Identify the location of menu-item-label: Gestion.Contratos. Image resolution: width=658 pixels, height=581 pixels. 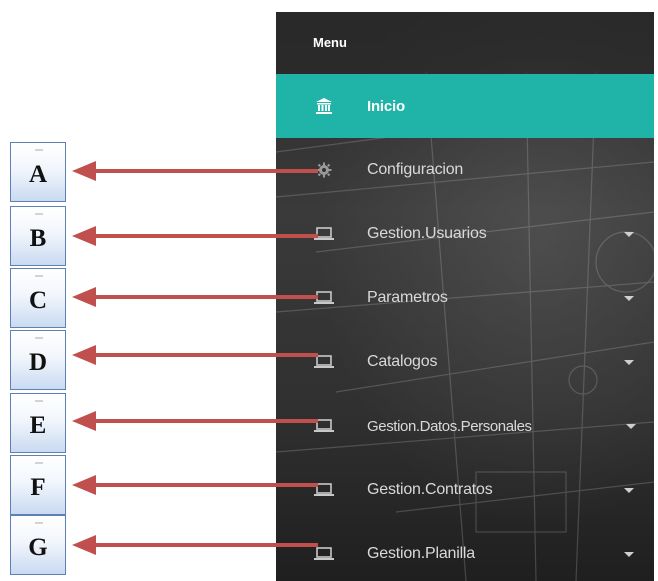
(430, 489).